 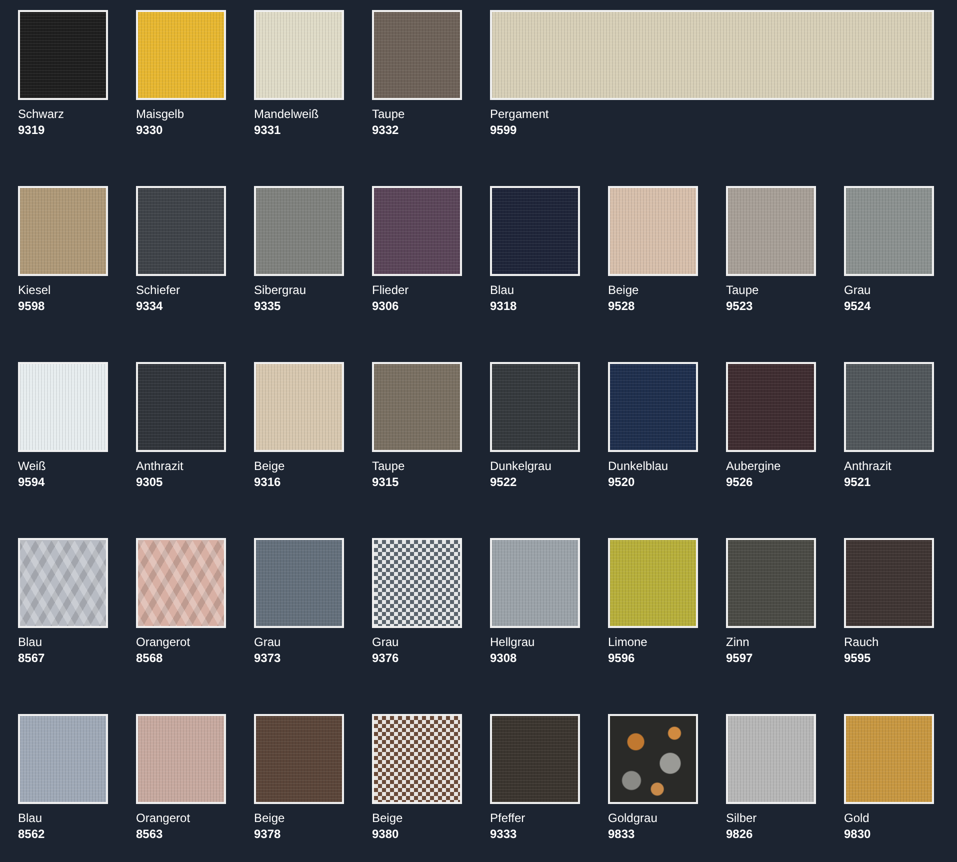 What do you see at coordinates (521, 466) in the screenshot?
I see `color-name: Dunkelgrau` at bounding box center [521, 466].